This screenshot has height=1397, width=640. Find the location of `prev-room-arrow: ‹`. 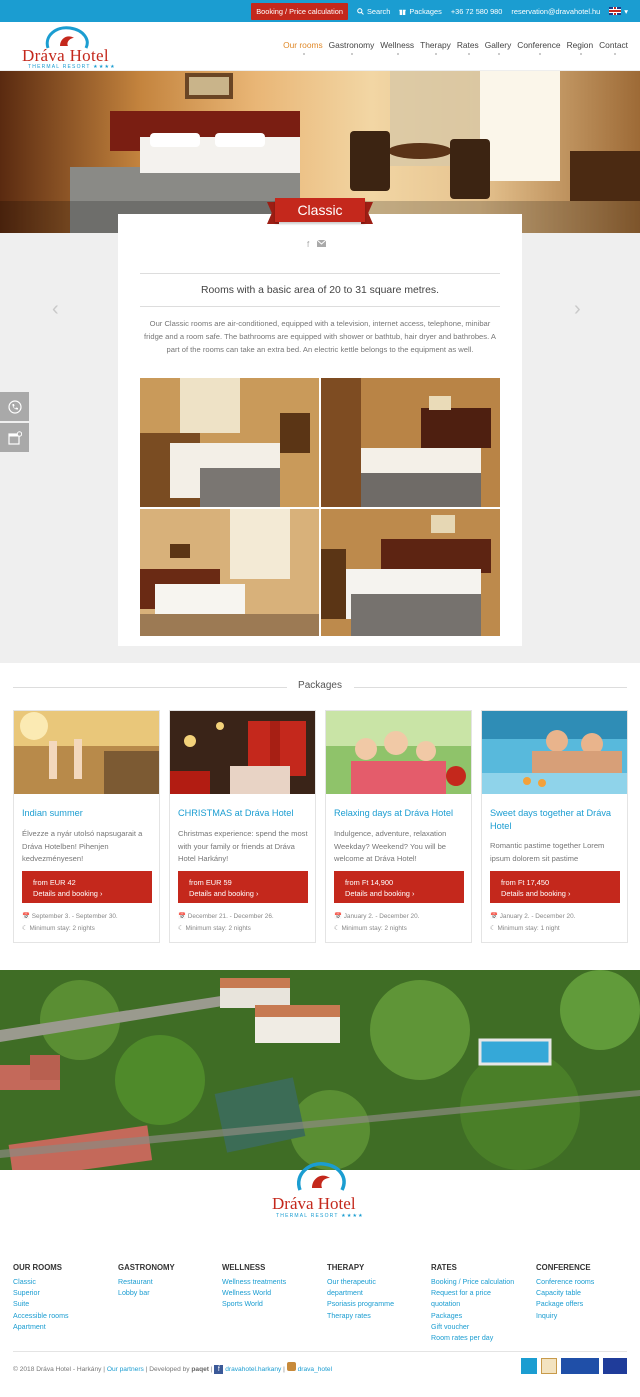

prev-room-arrow: ‹ is located at coordinates (55, 309).